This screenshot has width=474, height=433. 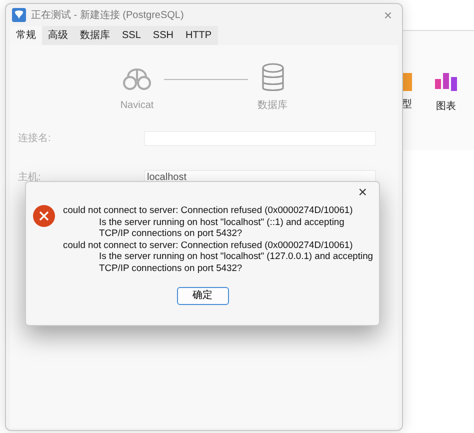 What do you see at coordinates (131, 35) in the screenshot?
I see `tab: SSL` at bounding box center [131, 35].